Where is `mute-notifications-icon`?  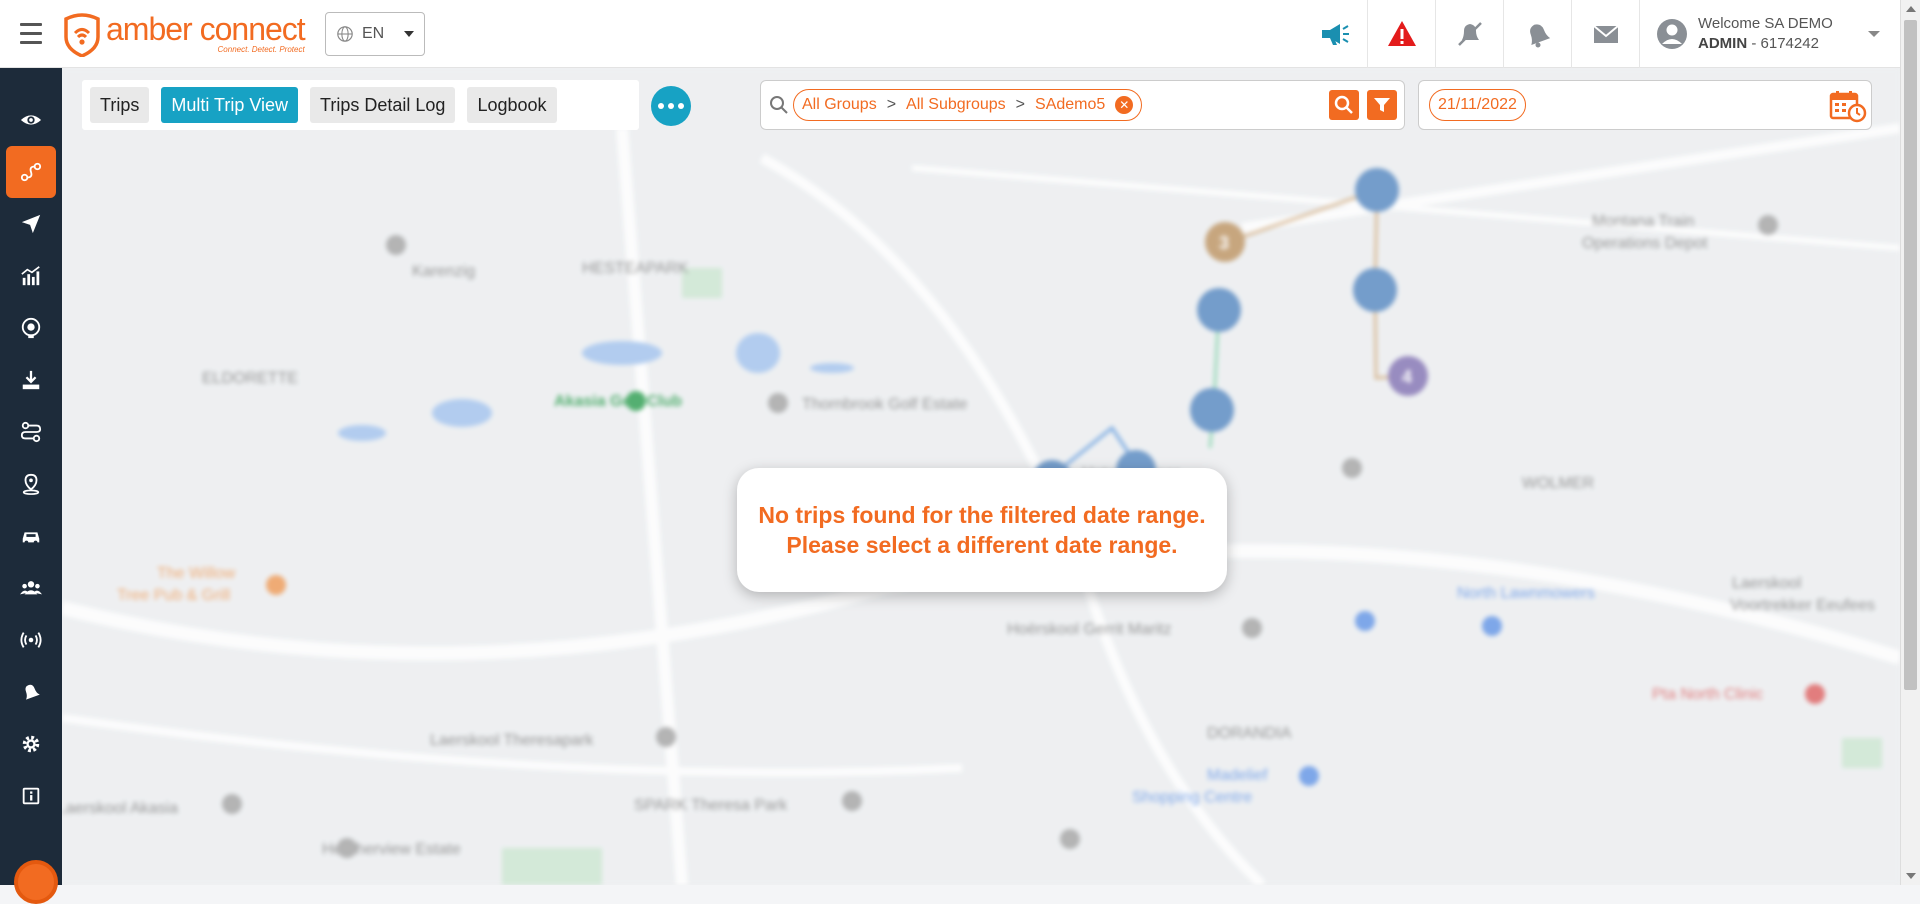
mute-notifications-icon is located at coordinates (1470, 34).